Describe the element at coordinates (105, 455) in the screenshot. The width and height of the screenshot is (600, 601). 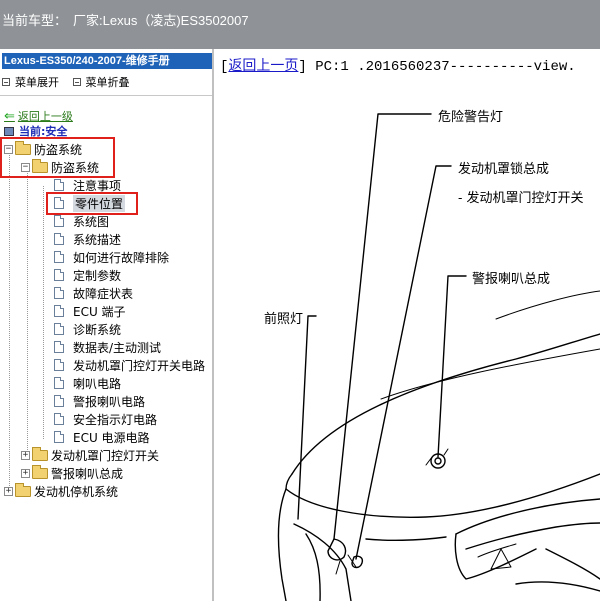
I see `tree-item-label: 发动机罩门控灯开关` at that location.